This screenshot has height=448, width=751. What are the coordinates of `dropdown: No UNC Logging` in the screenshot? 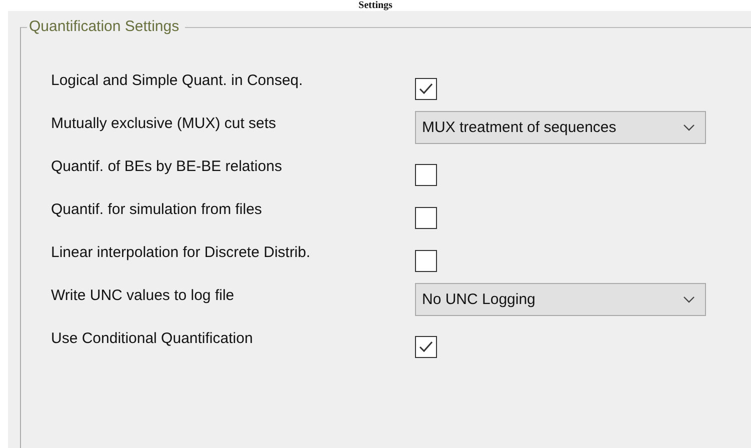 It's located at (560, 299).